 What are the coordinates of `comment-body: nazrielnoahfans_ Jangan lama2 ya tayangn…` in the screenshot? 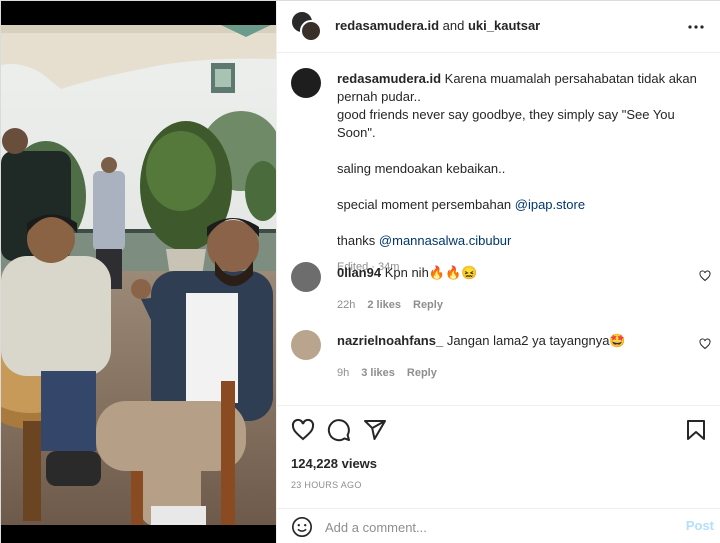 It's located at (502, 357).